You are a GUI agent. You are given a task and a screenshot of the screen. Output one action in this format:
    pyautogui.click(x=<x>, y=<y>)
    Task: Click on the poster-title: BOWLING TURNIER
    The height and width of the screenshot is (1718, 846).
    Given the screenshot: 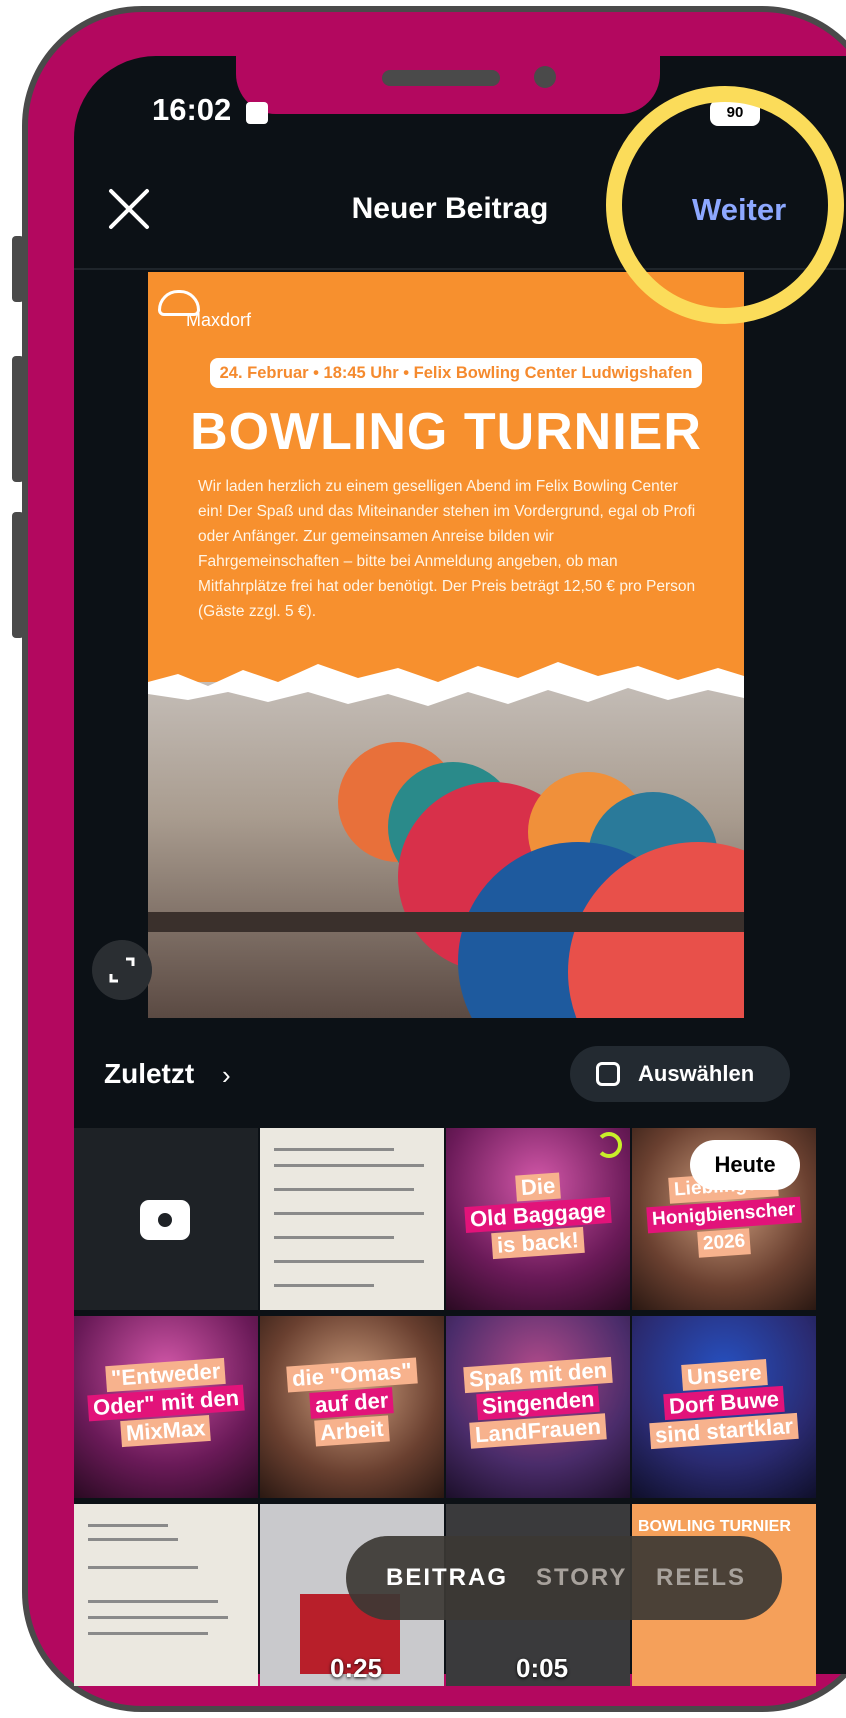 What is the action you would take?
    pyautogui.click(x=446, y=432)
    